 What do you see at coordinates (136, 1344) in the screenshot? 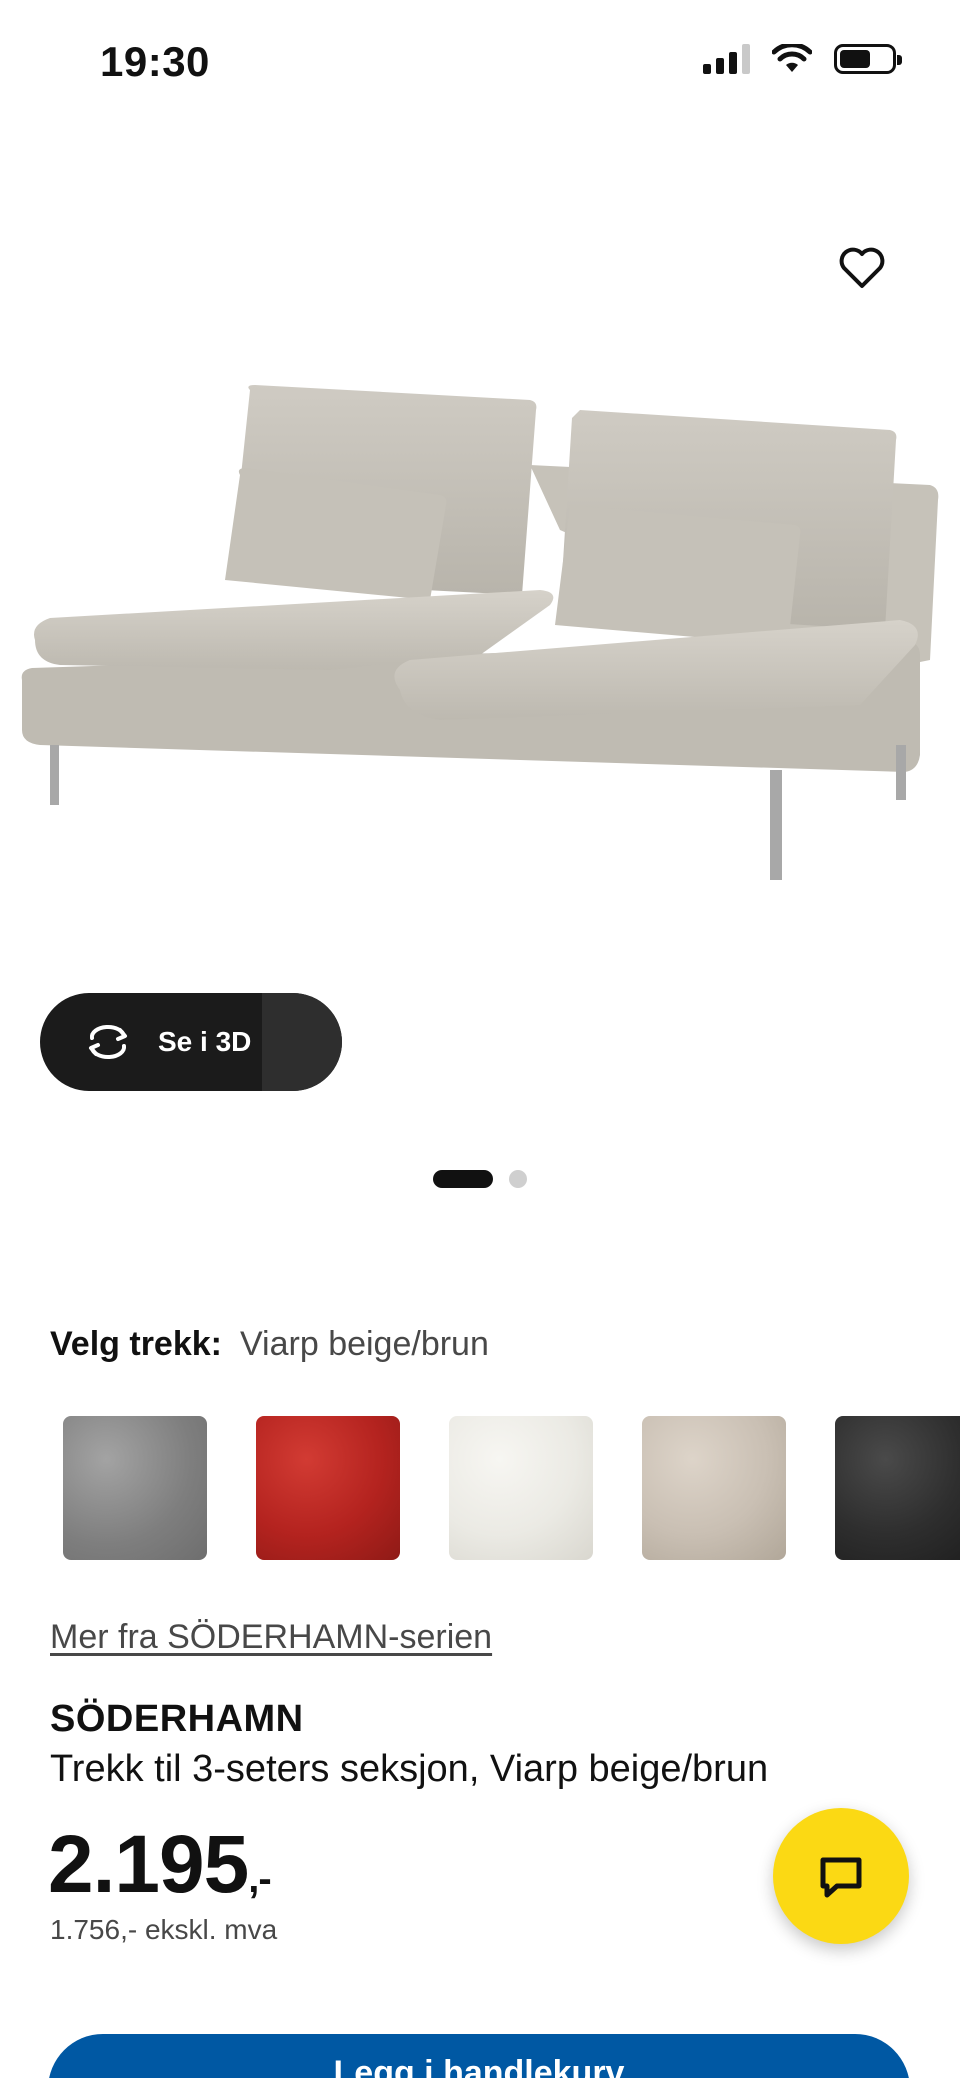
I see `cover-label-title: Velg trekk:` at bounding box center [136, 1344].